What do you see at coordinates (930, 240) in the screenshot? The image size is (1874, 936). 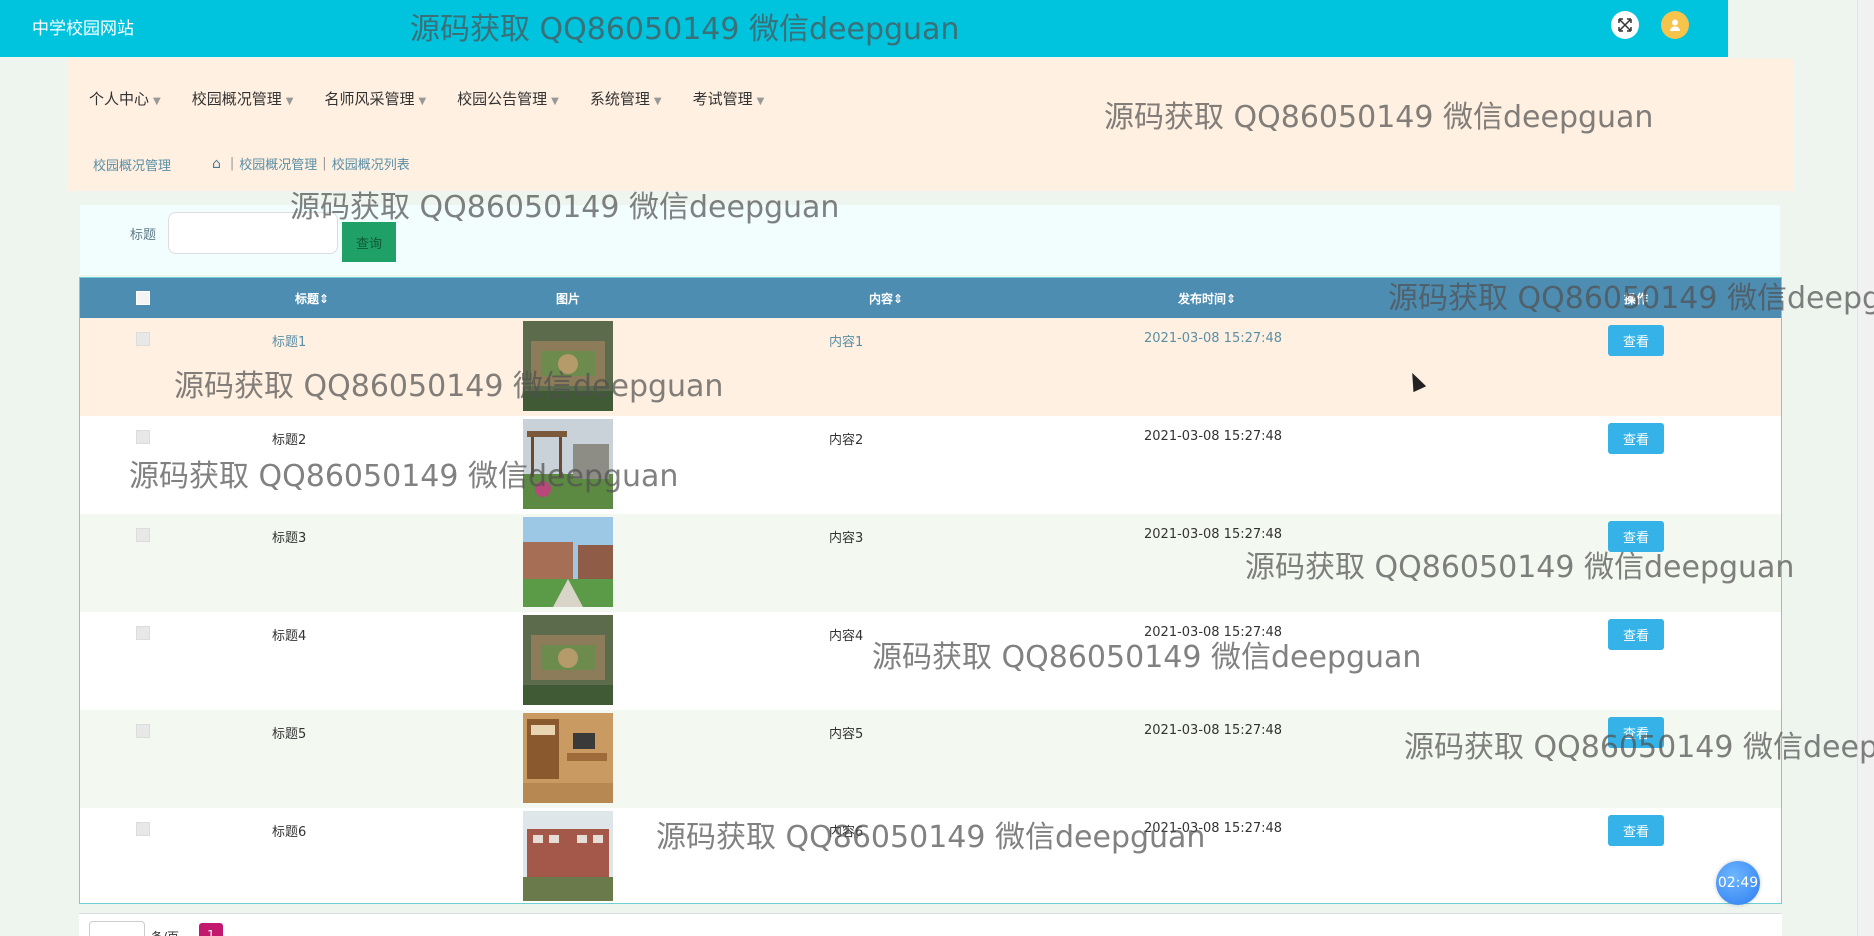 I see `search-area: 标题 查询` at bounding box center [930, 240].